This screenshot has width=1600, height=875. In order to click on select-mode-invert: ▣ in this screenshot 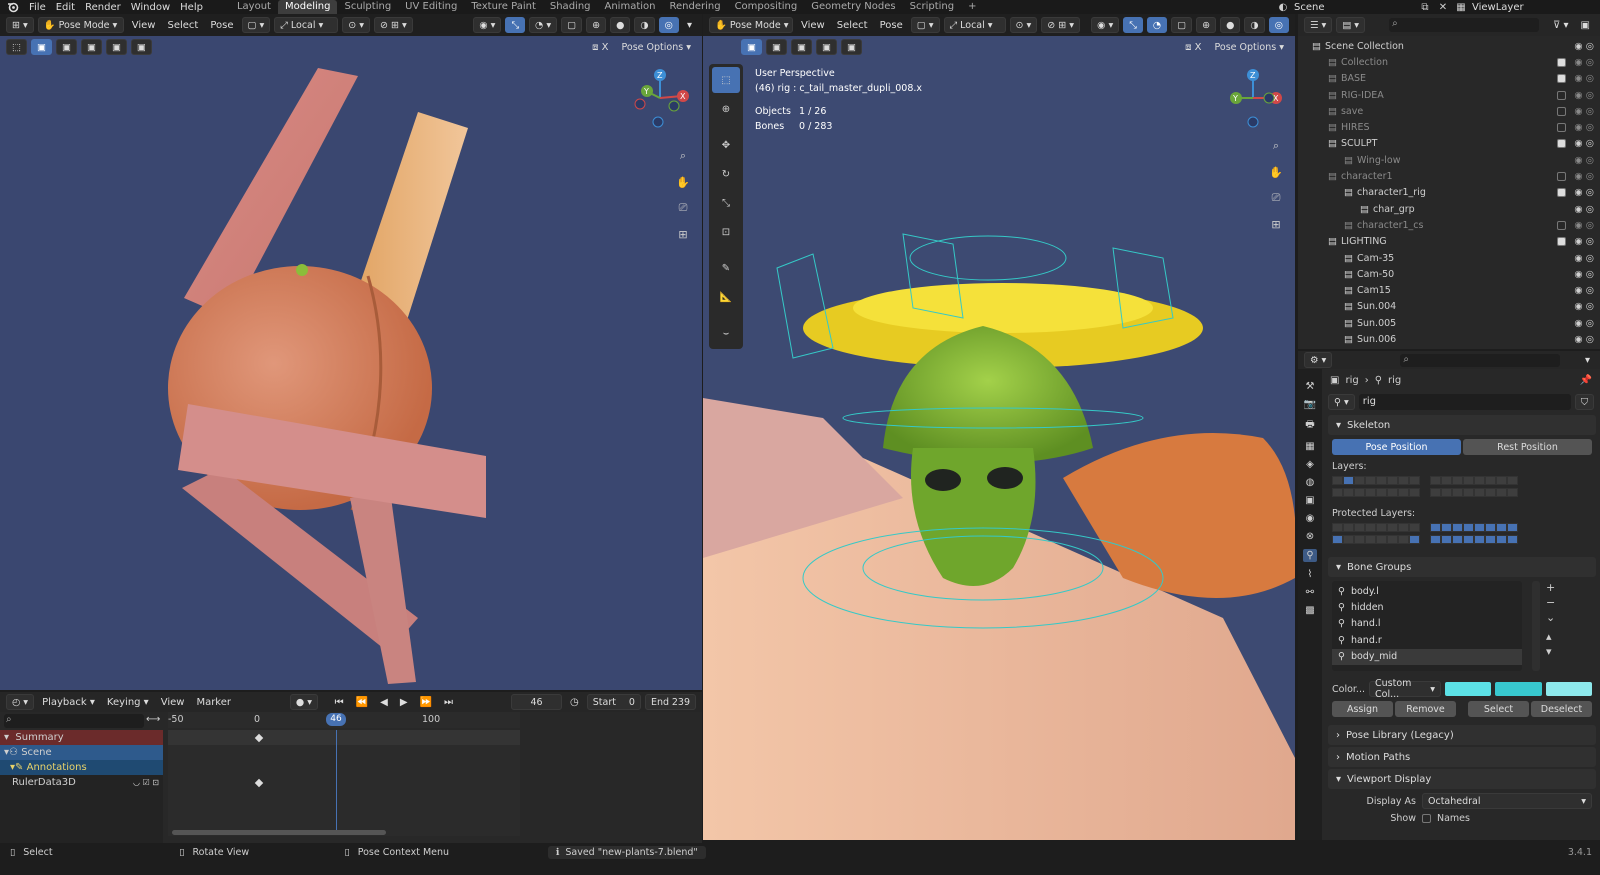, I will do `click(116, 47)`.